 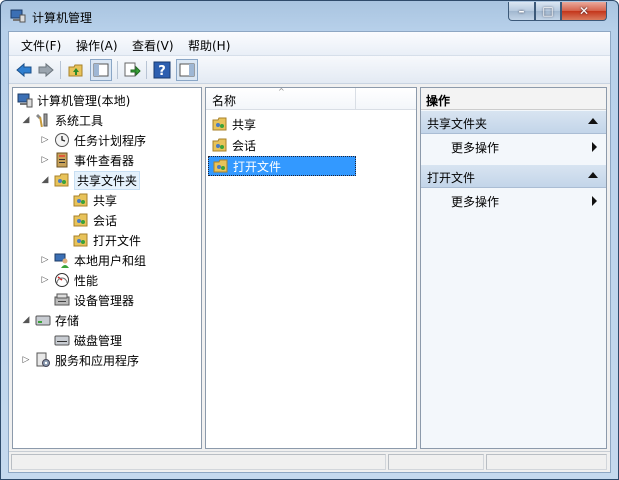 I want to click on tree-item-storage: ◢ 存储, so click(x=50, y=320).